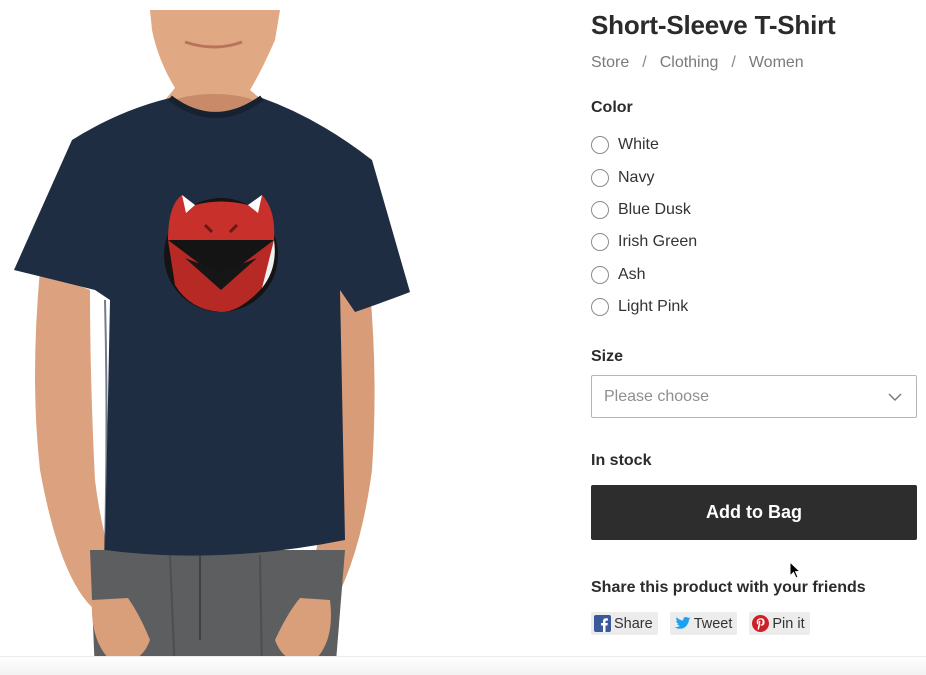  What do you see at coordinates (602, 623) in the screenshot?
I see `facebook-icon` at bounding box center [602, 623].